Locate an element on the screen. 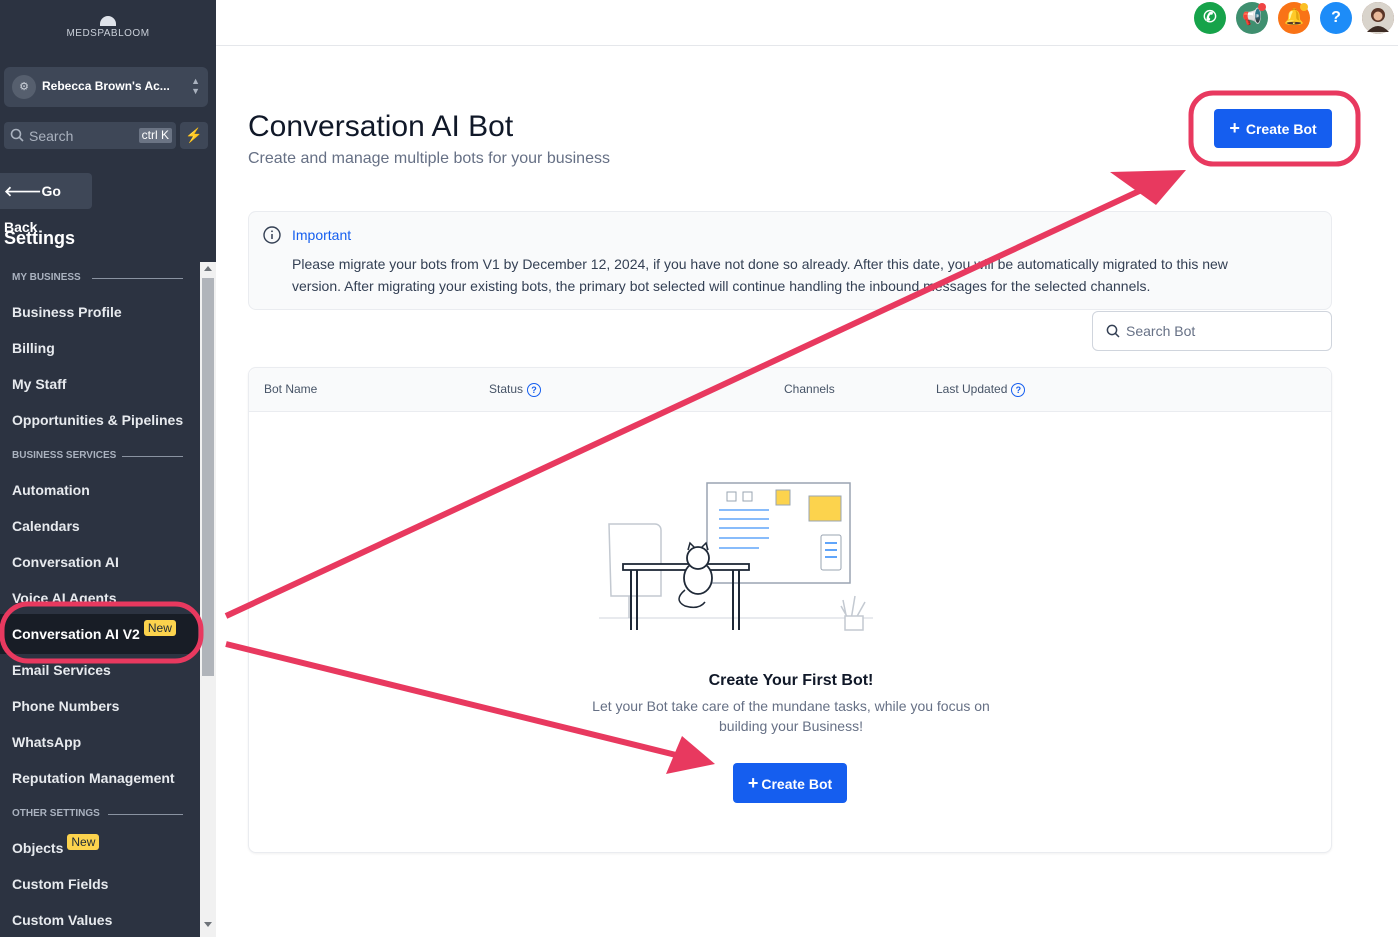 The height and width of the screenshot is (937, 1398). sidebar-item-label: Objects is located at coordinates (38, 848).